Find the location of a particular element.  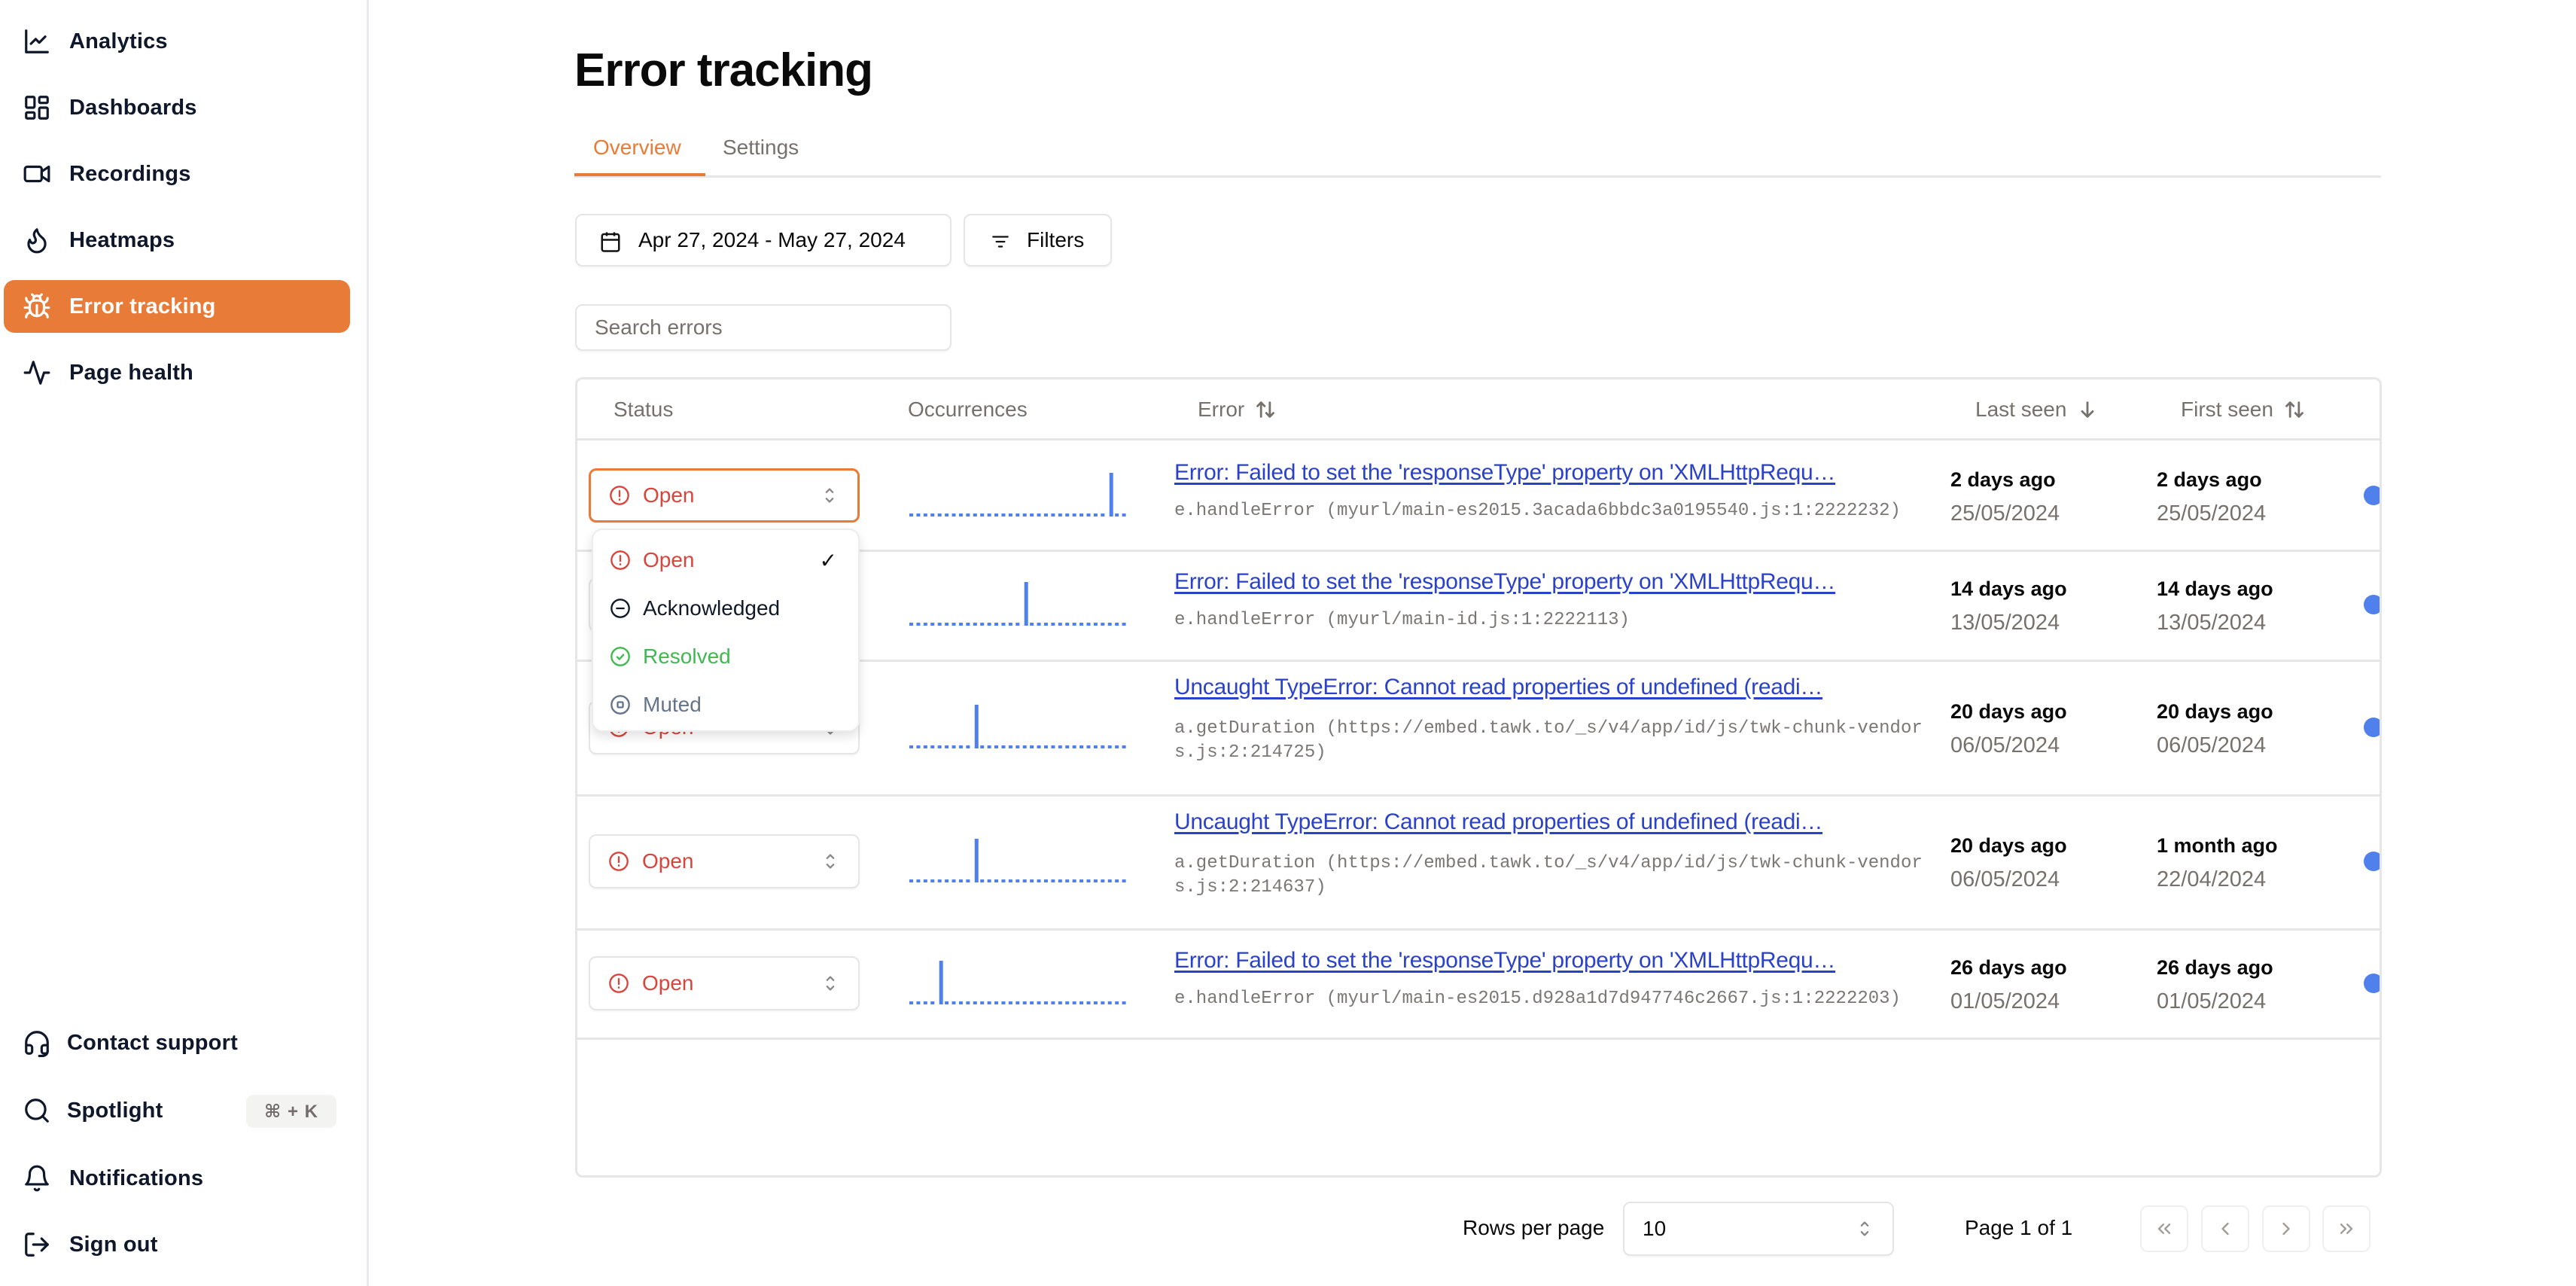

filters-button: Filters is located at coordinates (1038, 240).